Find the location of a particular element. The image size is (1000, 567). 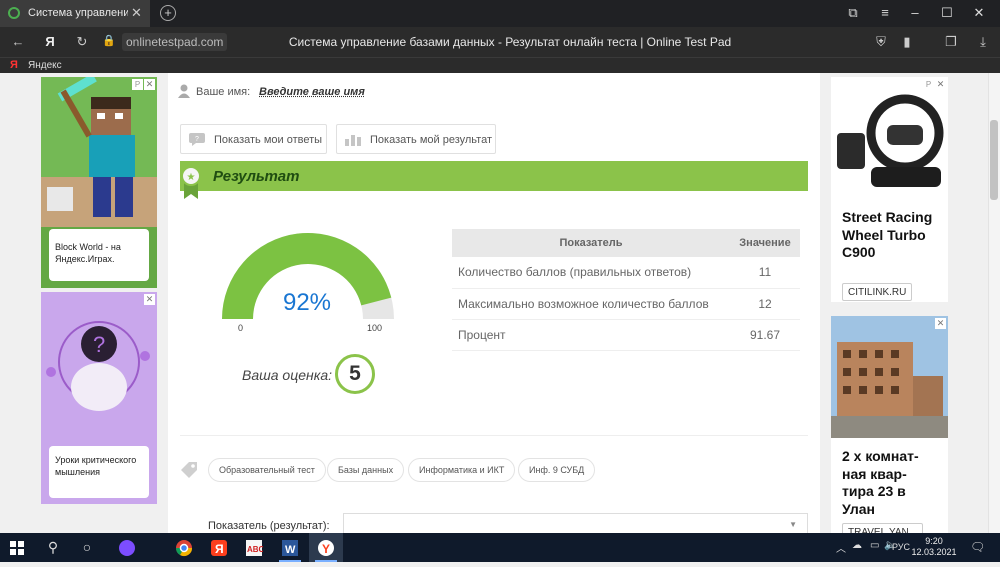

reload-icon: ↻ is located at coordinates (82, 42).